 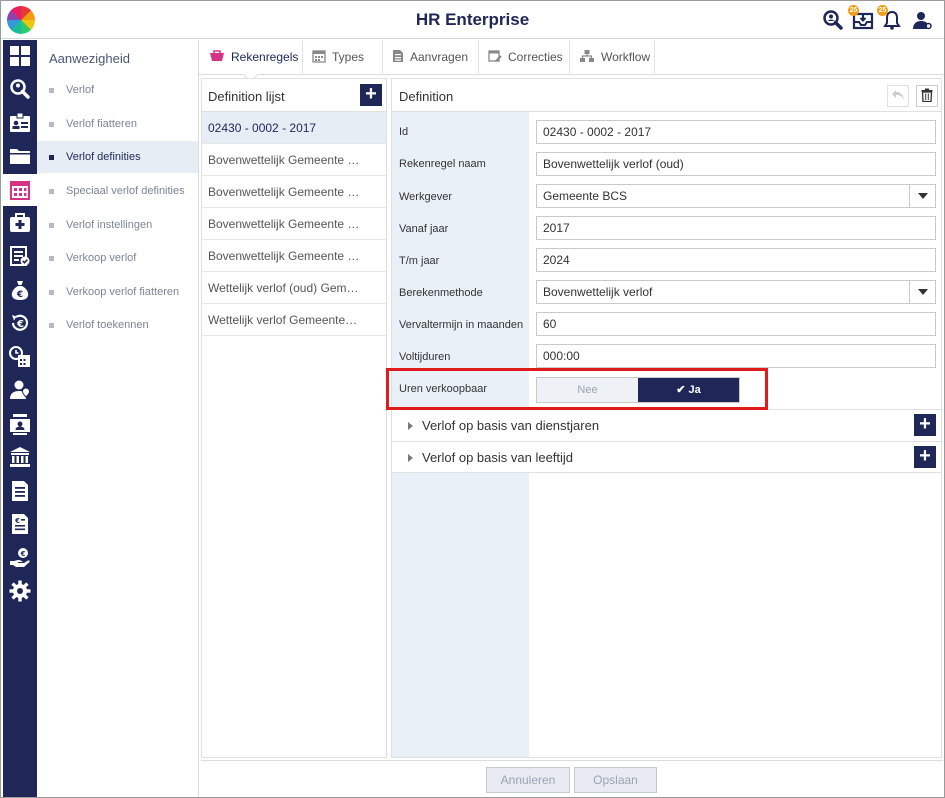 What do you see at coordinates (572, 778) in the screenshot?
I see `footer-bar: Annuleren Opslaan` at bounding box center [572, 778].